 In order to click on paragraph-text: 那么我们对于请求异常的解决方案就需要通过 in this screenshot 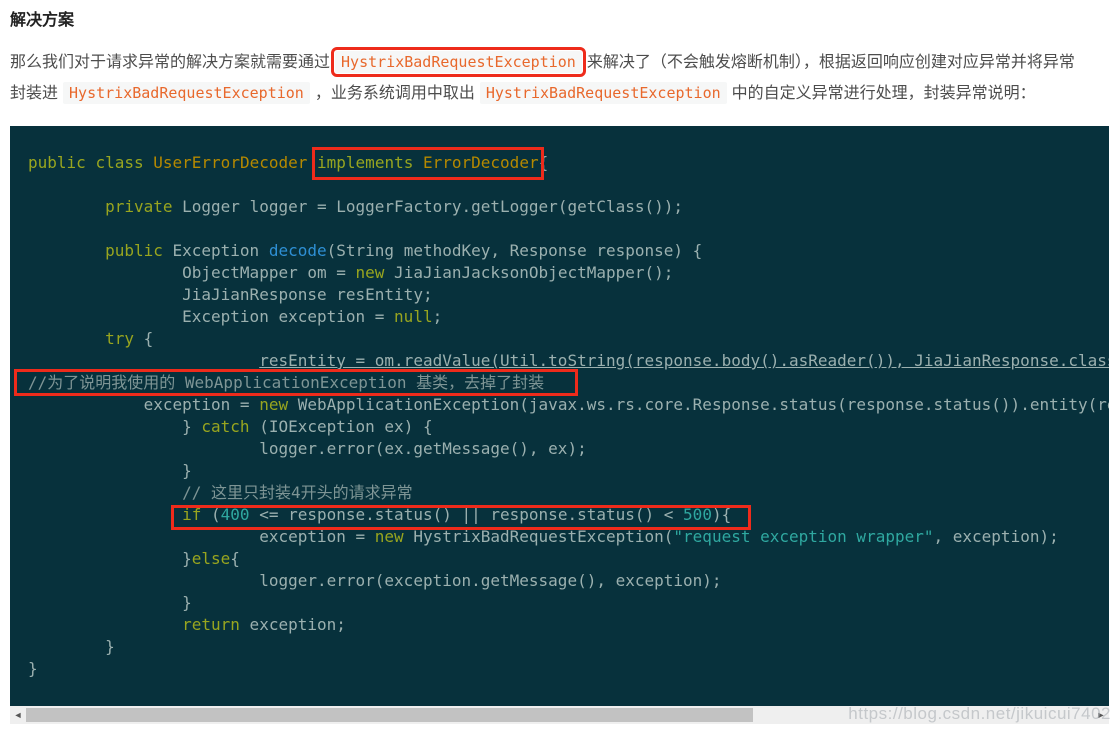, I will do `click(170, 62)`.